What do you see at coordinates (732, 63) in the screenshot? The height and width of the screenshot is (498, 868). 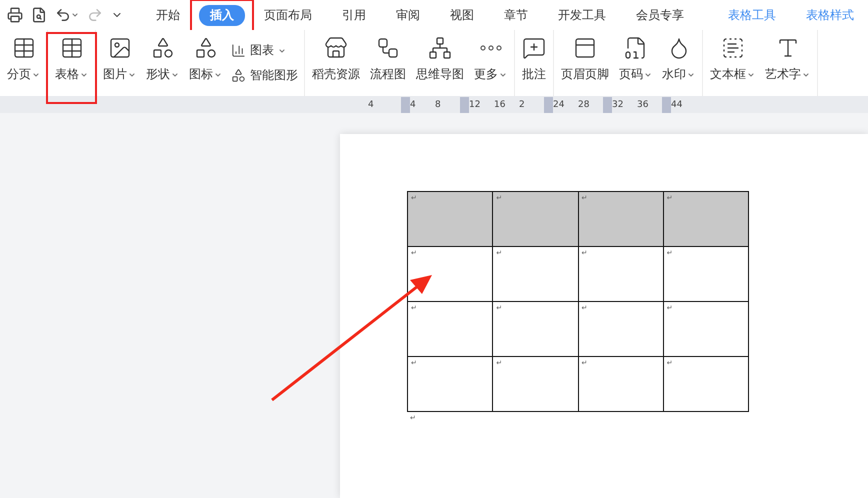 I see `ribbon-button: 文本框` at bounding box center [732, 63].